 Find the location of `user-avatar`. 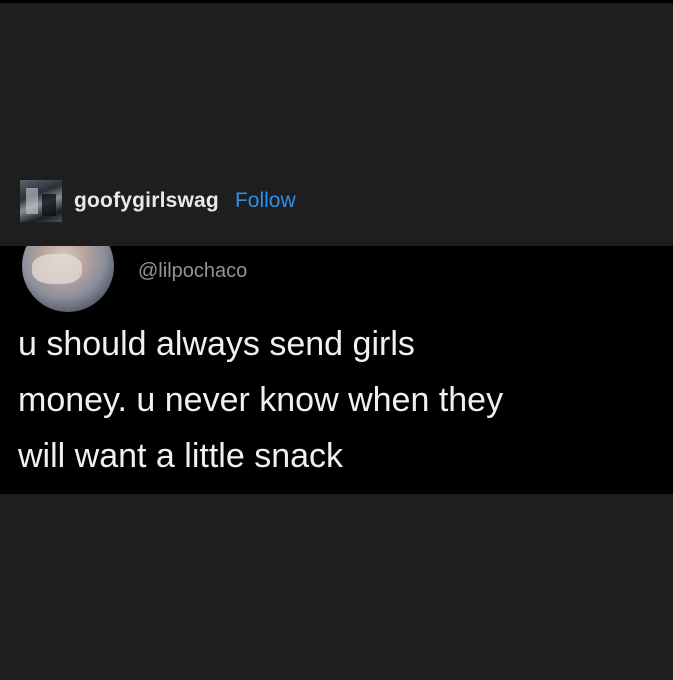

user-avatar is located at coordinates (41, 201).